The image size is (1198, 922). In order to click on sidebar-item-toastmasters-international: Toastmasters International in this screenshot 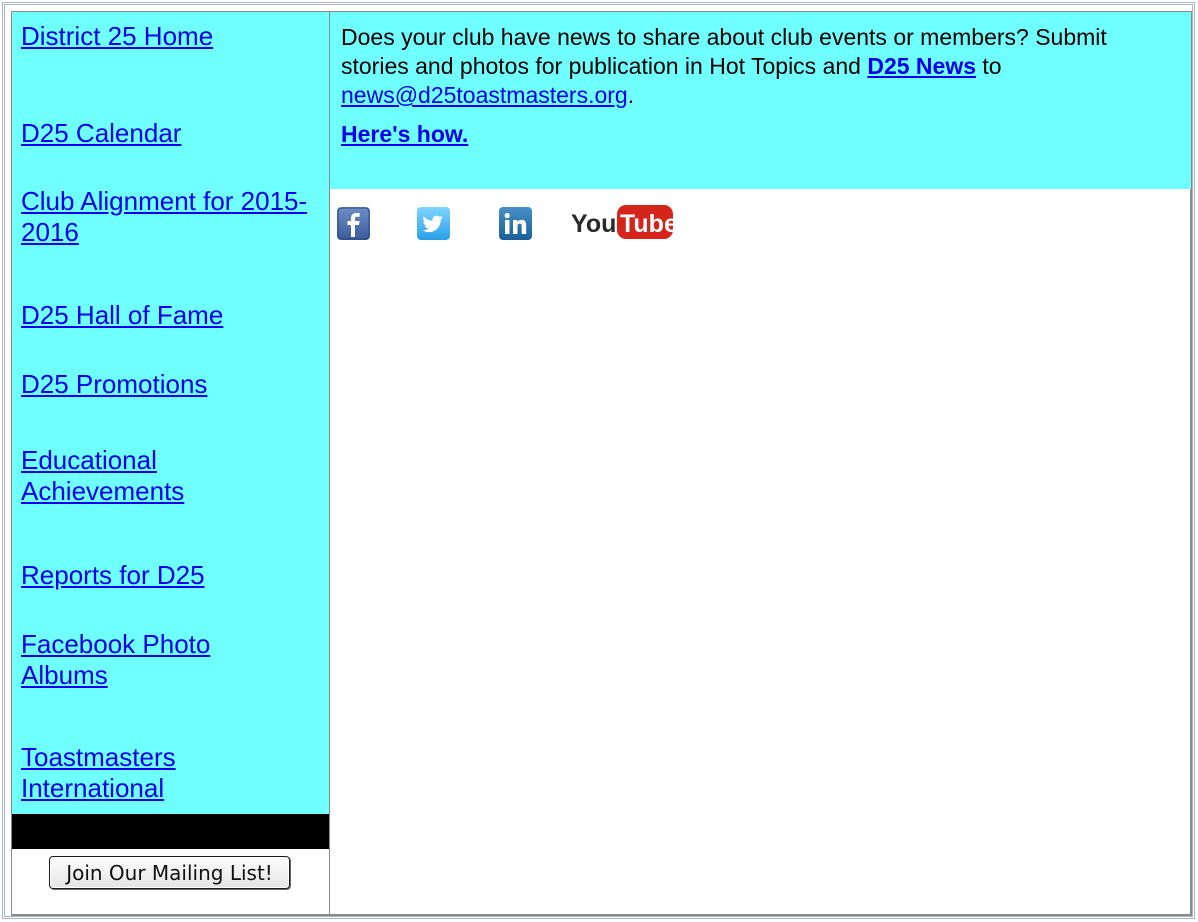, I will do `click(131, 773)`.